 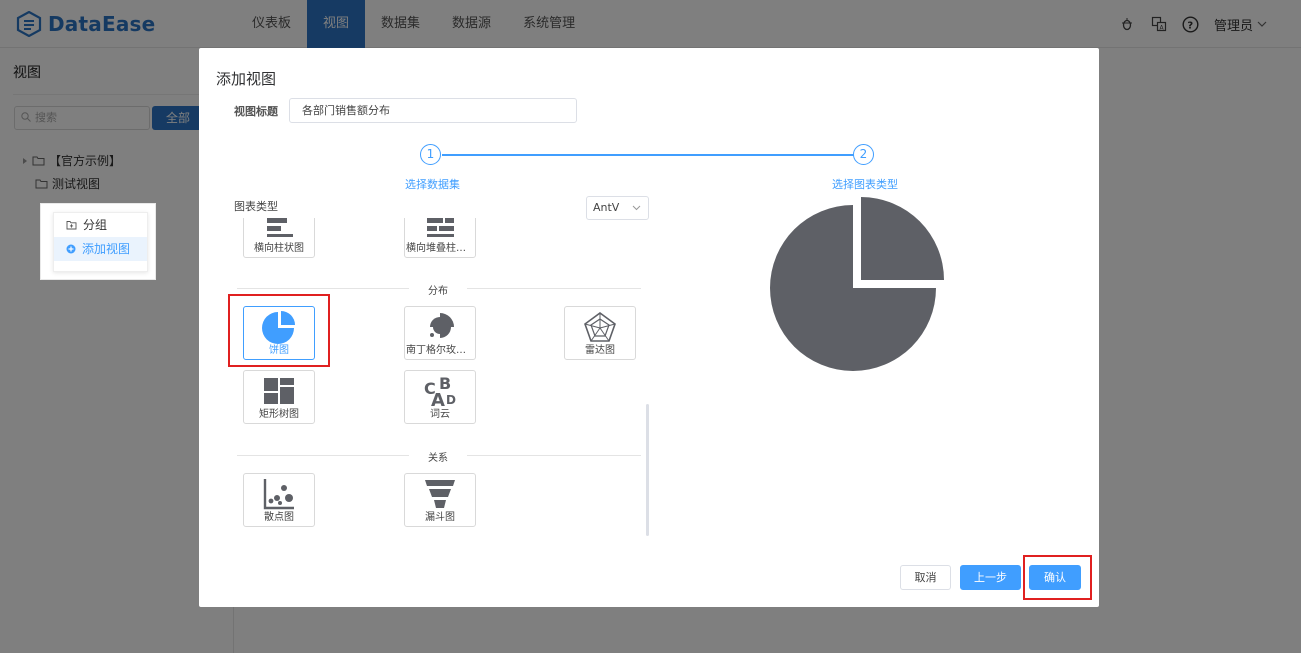 What do you see at coordinates (440, 238) in the screenshot?
I see `tile-horizontal-stacked-bar: 横向堆叠柱状图` at bounding box center [440, 238].